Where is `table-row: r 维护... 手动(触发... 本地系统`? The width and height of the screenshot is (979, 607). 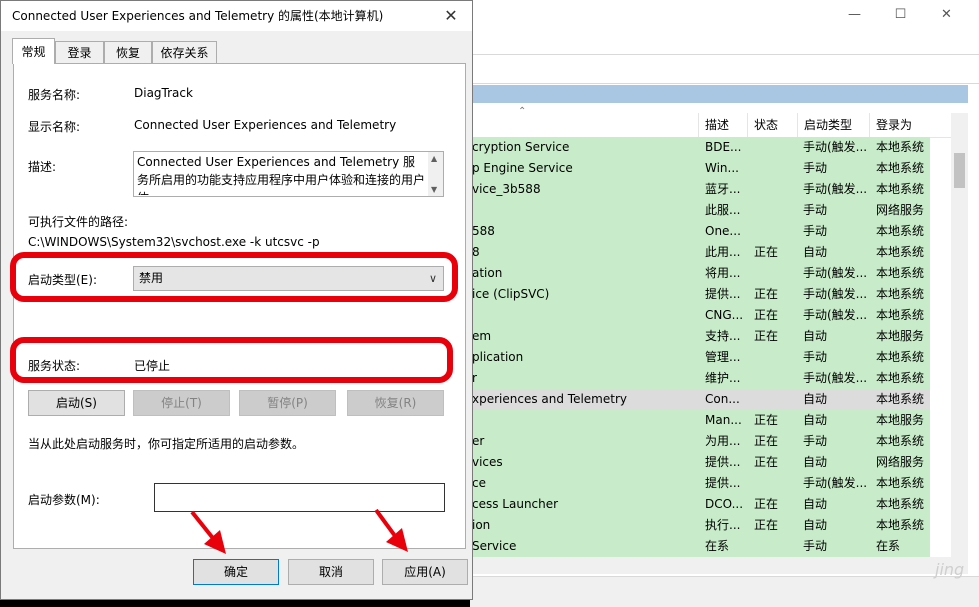 table-row: r 维护... 手动(触发... 本地系统 is located at coordinates (700, 378).